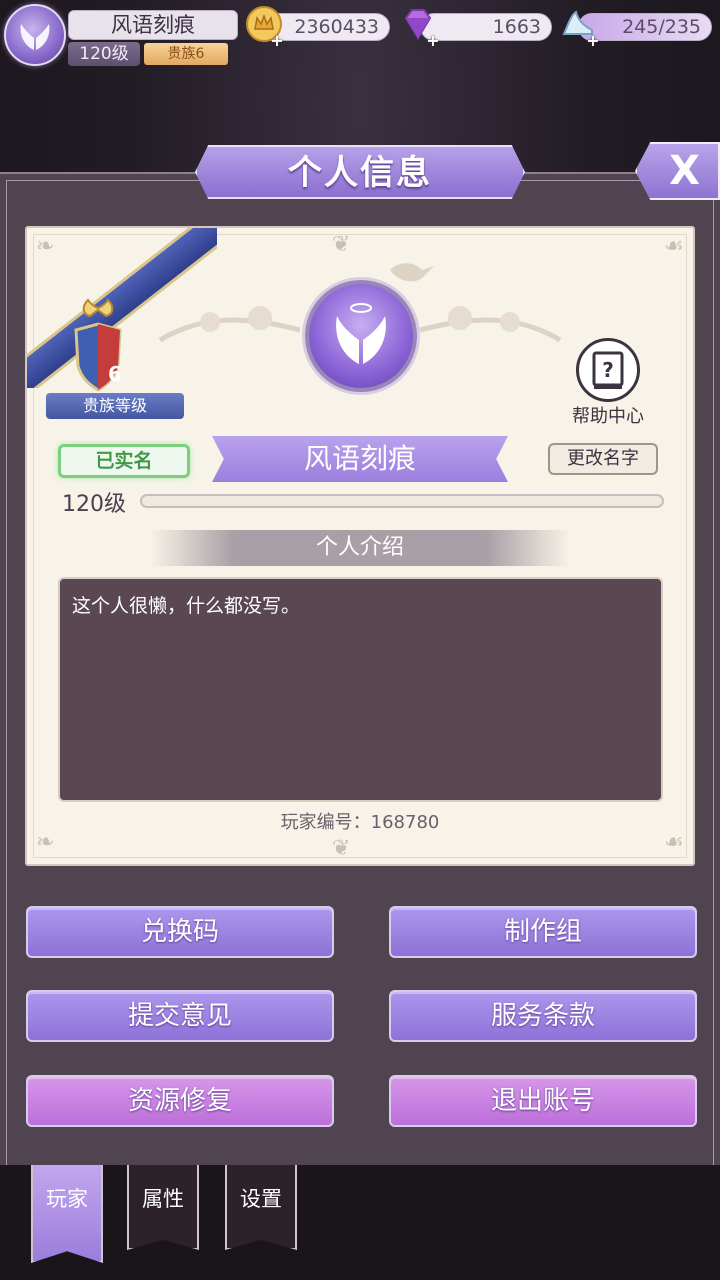  I want to click on close-button: X, so click(677, 171).